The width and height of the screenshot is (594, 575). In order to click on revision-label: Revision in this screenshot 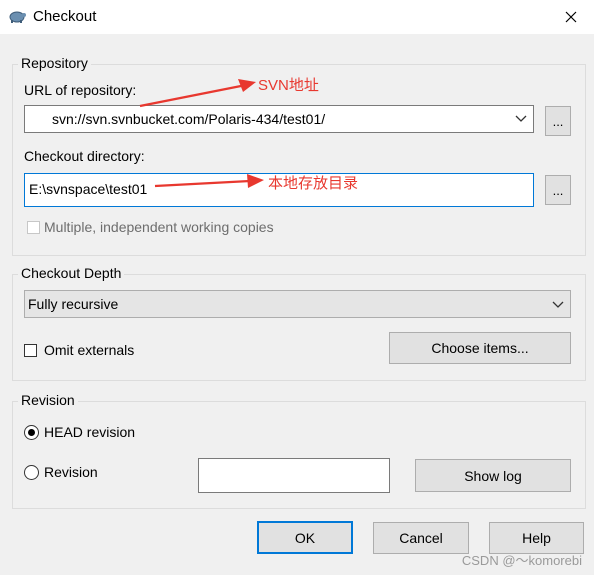, I will do `click(71, 472)`.